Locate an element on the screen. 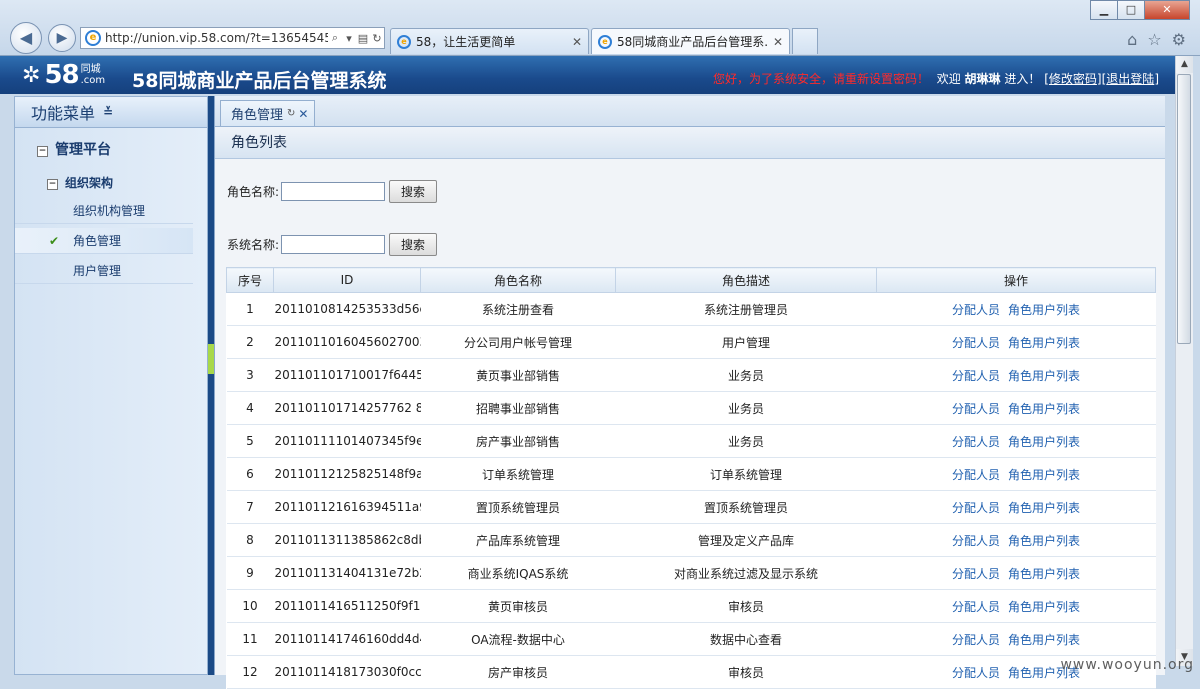  cell-no: 9 is located at coordinates (250, 573).